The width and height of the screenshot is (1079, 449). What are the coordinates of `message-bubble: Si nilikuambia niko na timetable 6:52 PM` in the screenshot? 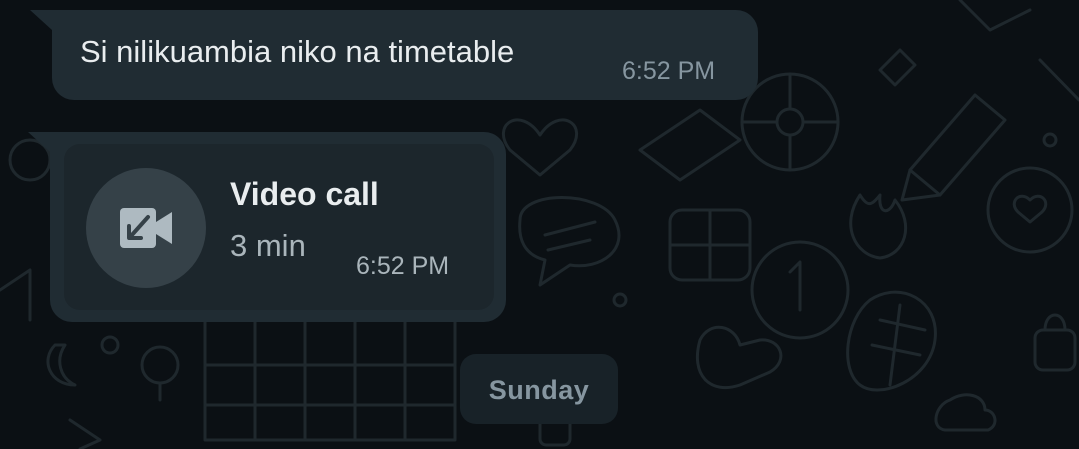 It's located at (405, 55).